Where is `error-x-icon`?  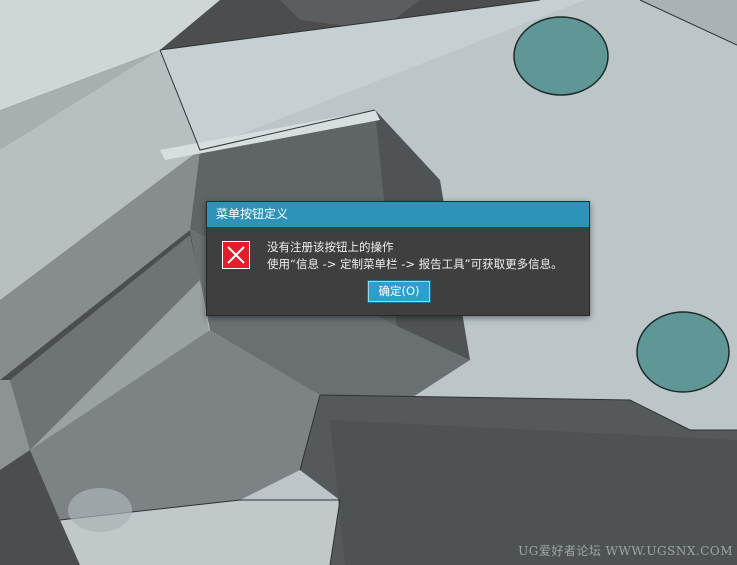
error-x-icon is located at coordinates (236, 255).